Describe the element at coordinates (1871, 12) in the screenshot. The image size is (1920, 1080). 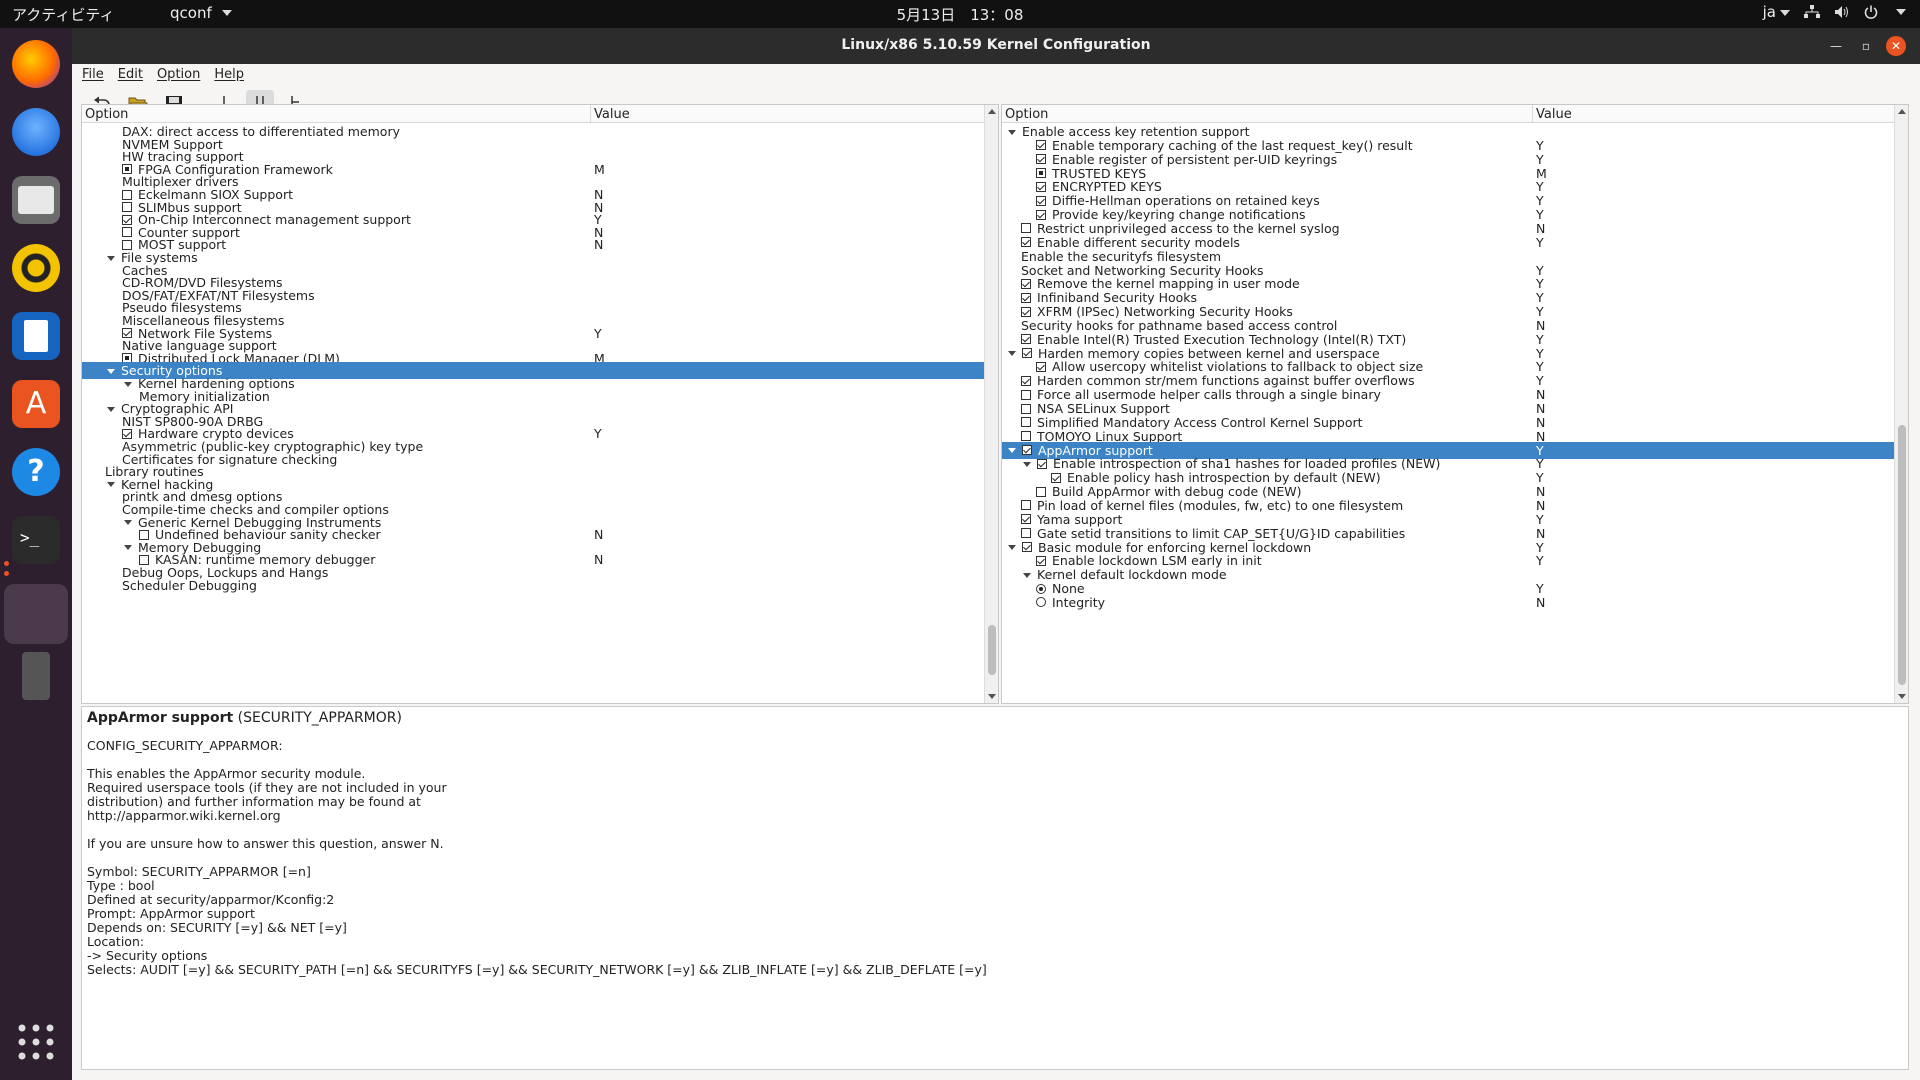
I see `power-icon` at that location.